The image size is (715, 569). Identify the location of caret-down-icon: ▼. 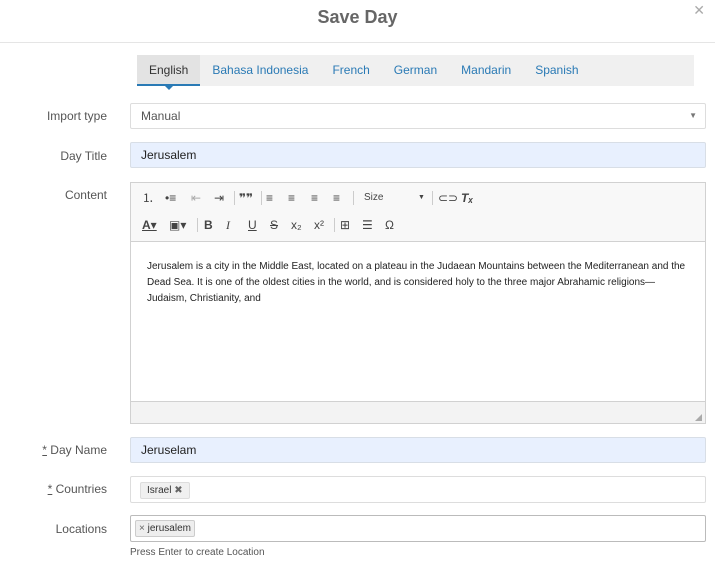
(693, 115).